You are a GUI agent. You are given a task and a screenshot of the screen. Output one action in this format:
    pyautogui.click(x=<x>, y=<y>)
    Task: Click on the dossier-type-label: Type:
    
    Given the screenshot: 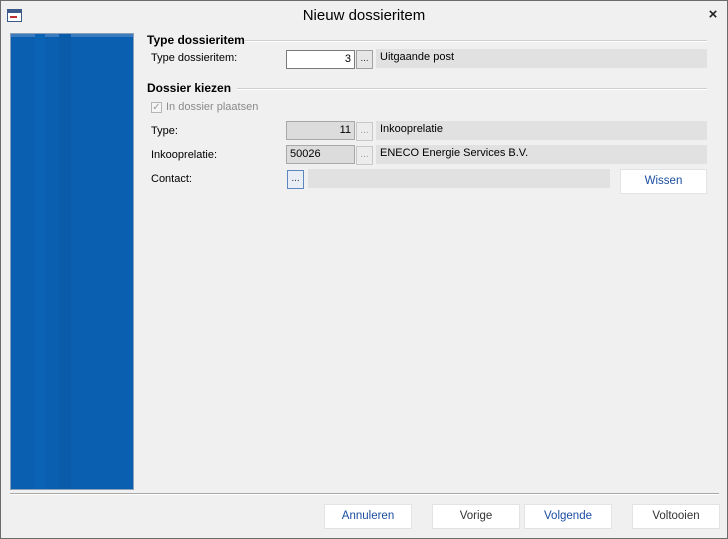 What is the action you would take?
    pyautogui.click(x=164, y=131)
    